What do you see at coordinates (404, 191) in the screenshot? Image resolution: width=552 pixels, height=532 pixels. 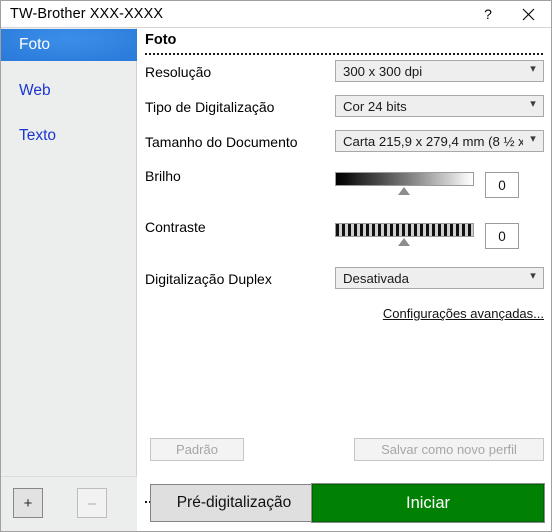 I see `brightness-slider-thumb` at bounding box center [404, 191].